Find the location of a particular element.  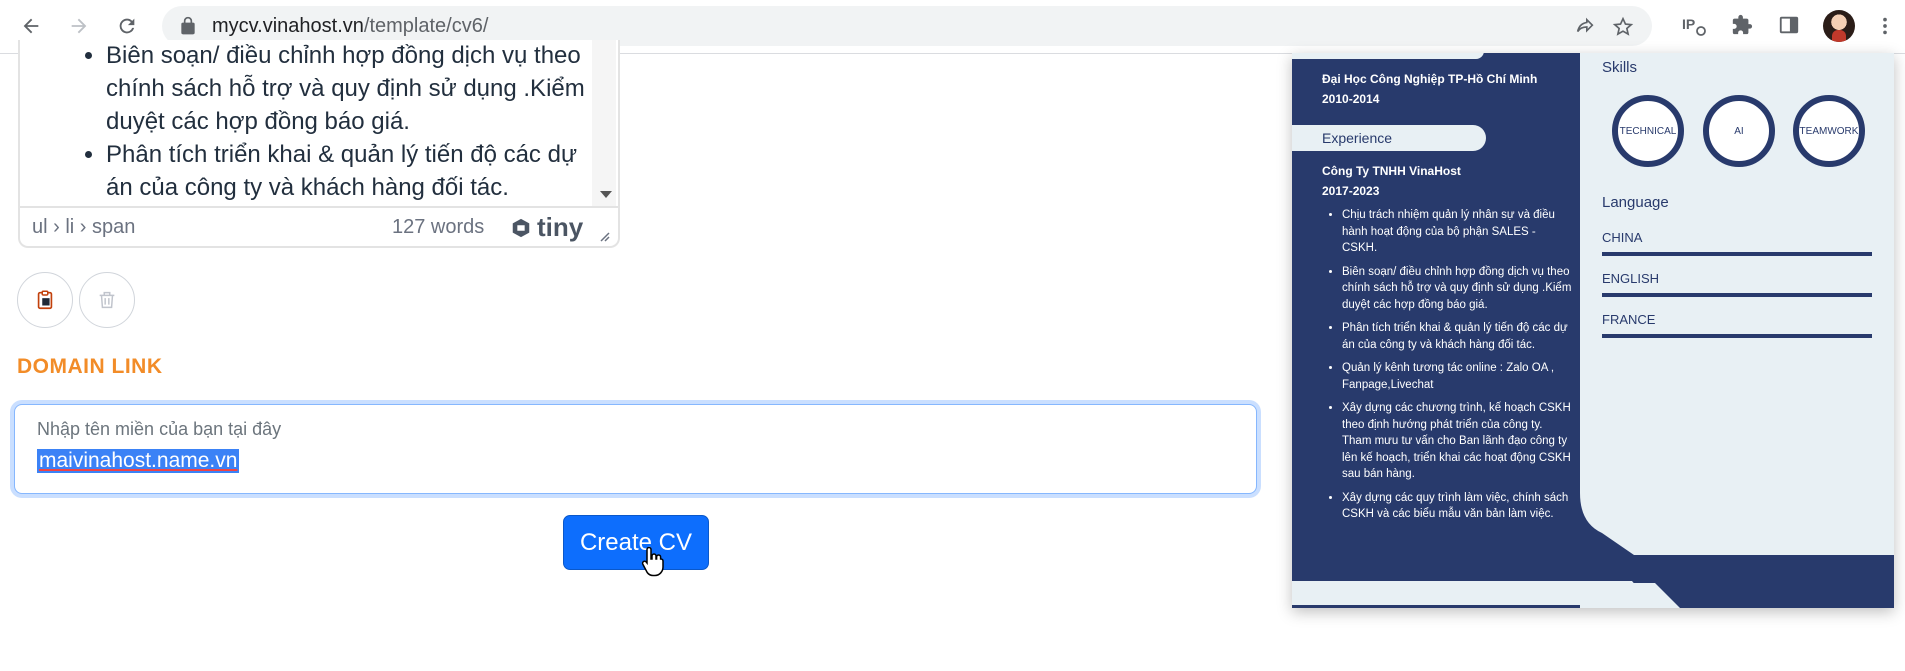

forward-button is located at coordinates (79, 26).